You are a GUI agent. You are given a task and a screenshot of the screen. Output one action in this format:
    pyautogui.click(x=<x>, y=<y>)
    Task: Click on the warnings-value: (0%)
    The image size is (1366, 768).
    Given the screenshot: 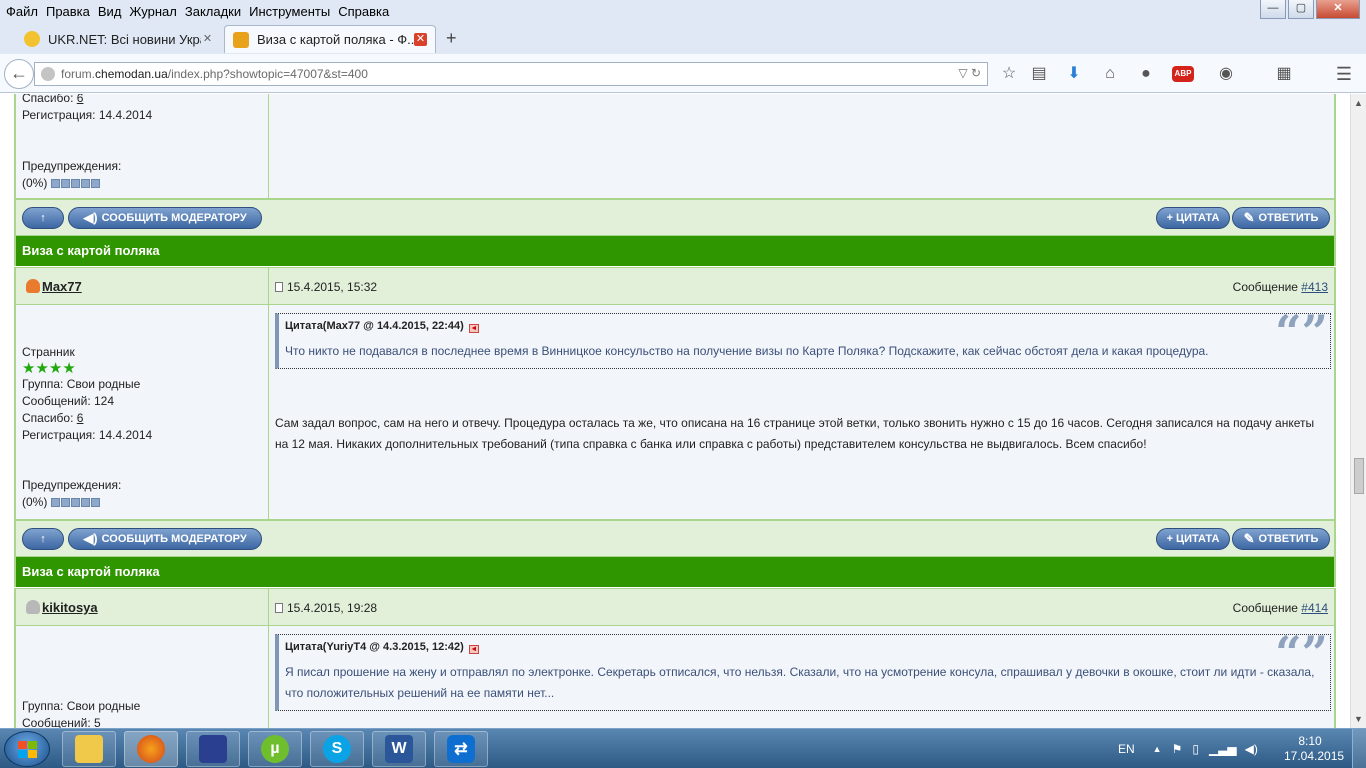 What is the action you would take?
    pyautogui.click(x=61, y=502)
    